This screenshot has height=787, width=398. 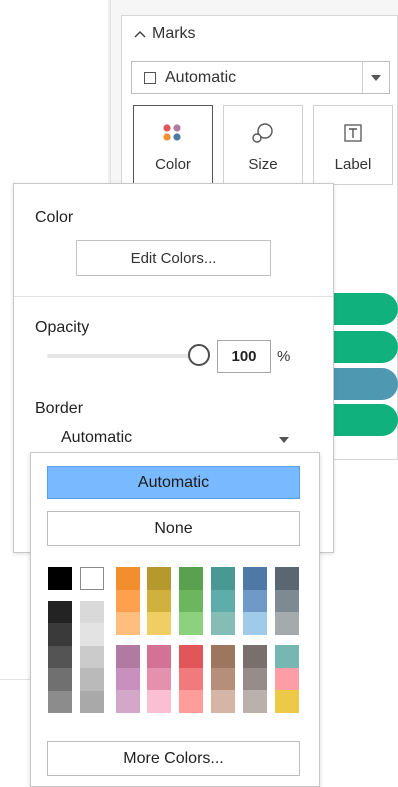 What do you see at coordinates (263, 164) in the screenshot?
I see `size-mark-label: Size` at bounding box center [263, 164].